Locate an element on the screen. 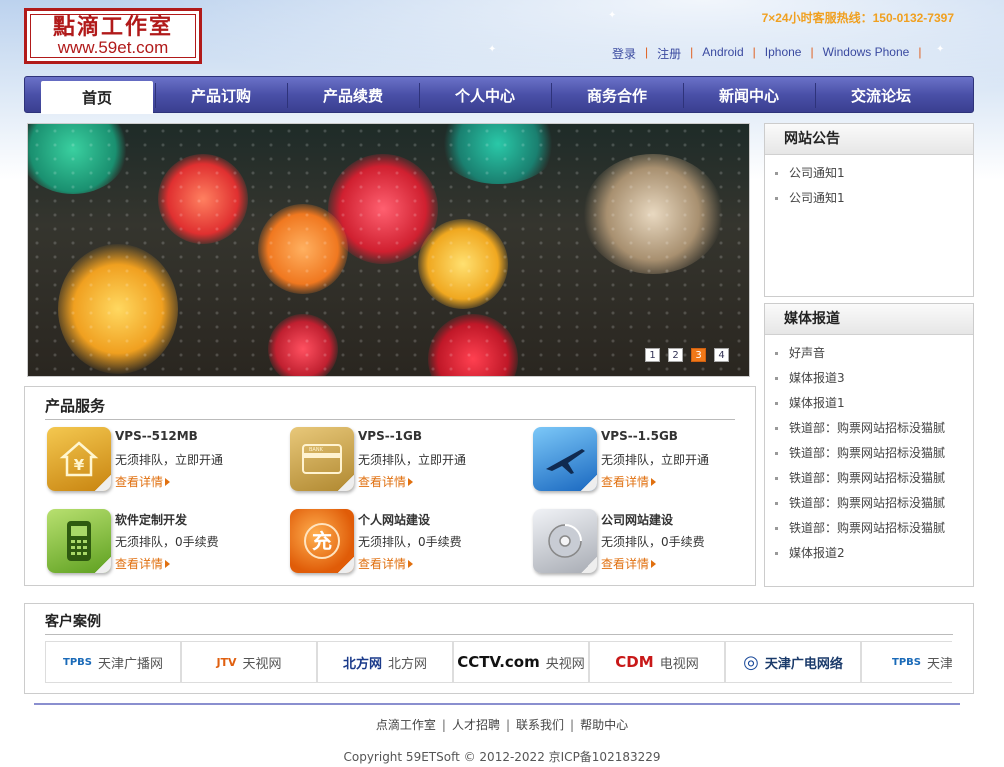 Image resolution: width=1004 pixels, height=767 pixels. svg-text: 充 is located at coordinates (322, 541).